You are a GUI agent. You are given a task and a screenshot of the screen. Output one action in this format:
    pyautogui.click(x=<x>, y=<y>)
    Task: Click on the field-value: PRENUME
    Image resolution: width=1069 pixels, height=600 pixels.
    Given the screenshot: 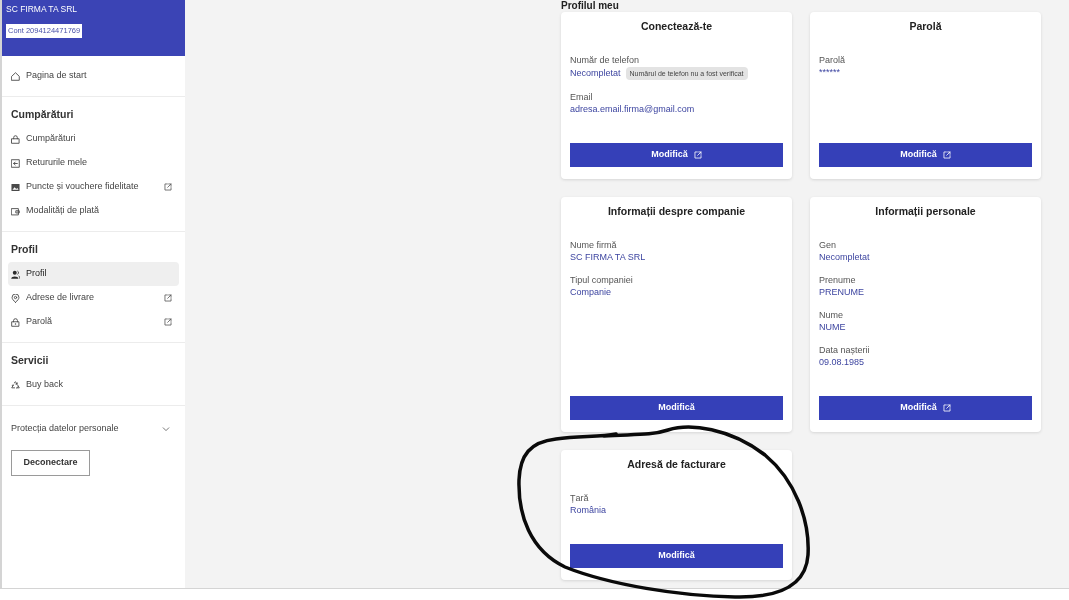 What is the action you would take?
    pyautogui.click(x=842, y=292)
    